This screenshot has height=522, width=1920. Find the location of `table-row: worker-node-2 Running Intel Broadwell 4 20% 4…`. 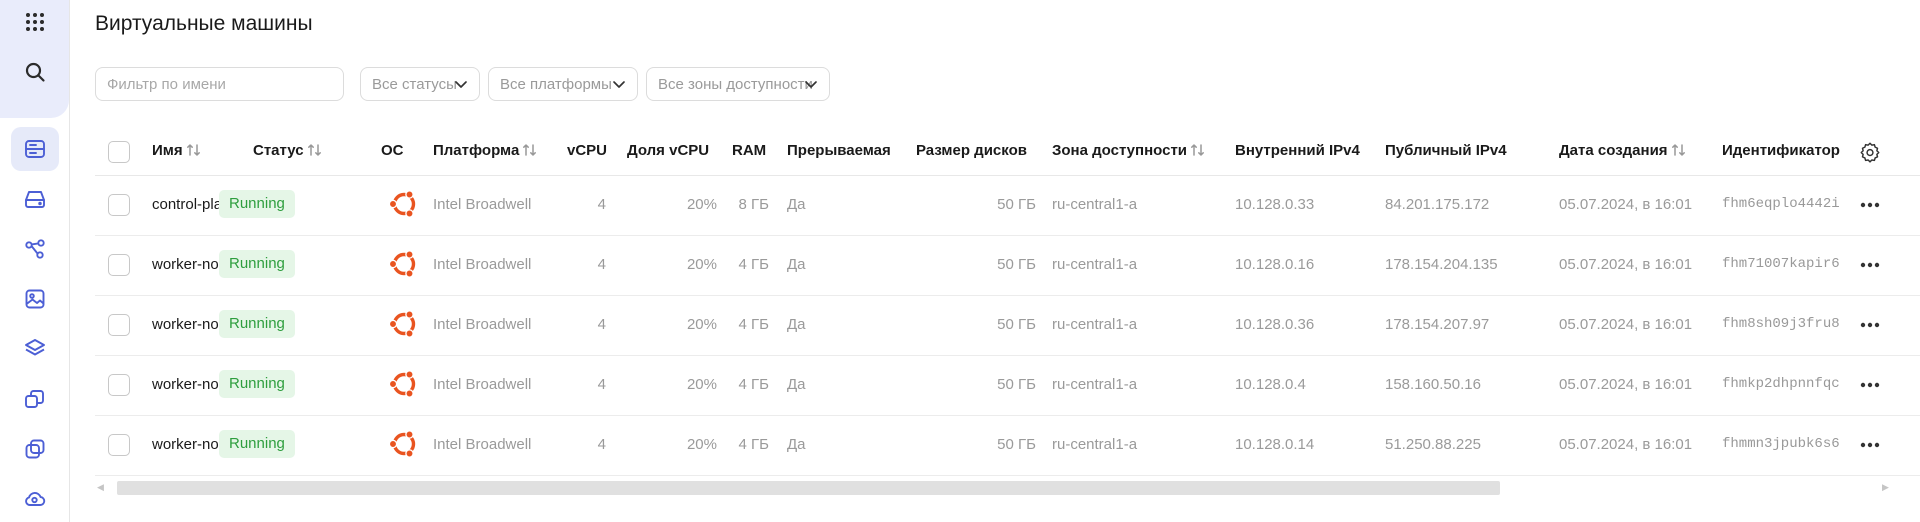

table-row: worker-node-2 Running Intel Broadwell 4 20% 4… is located at coordinates (1007, 266).